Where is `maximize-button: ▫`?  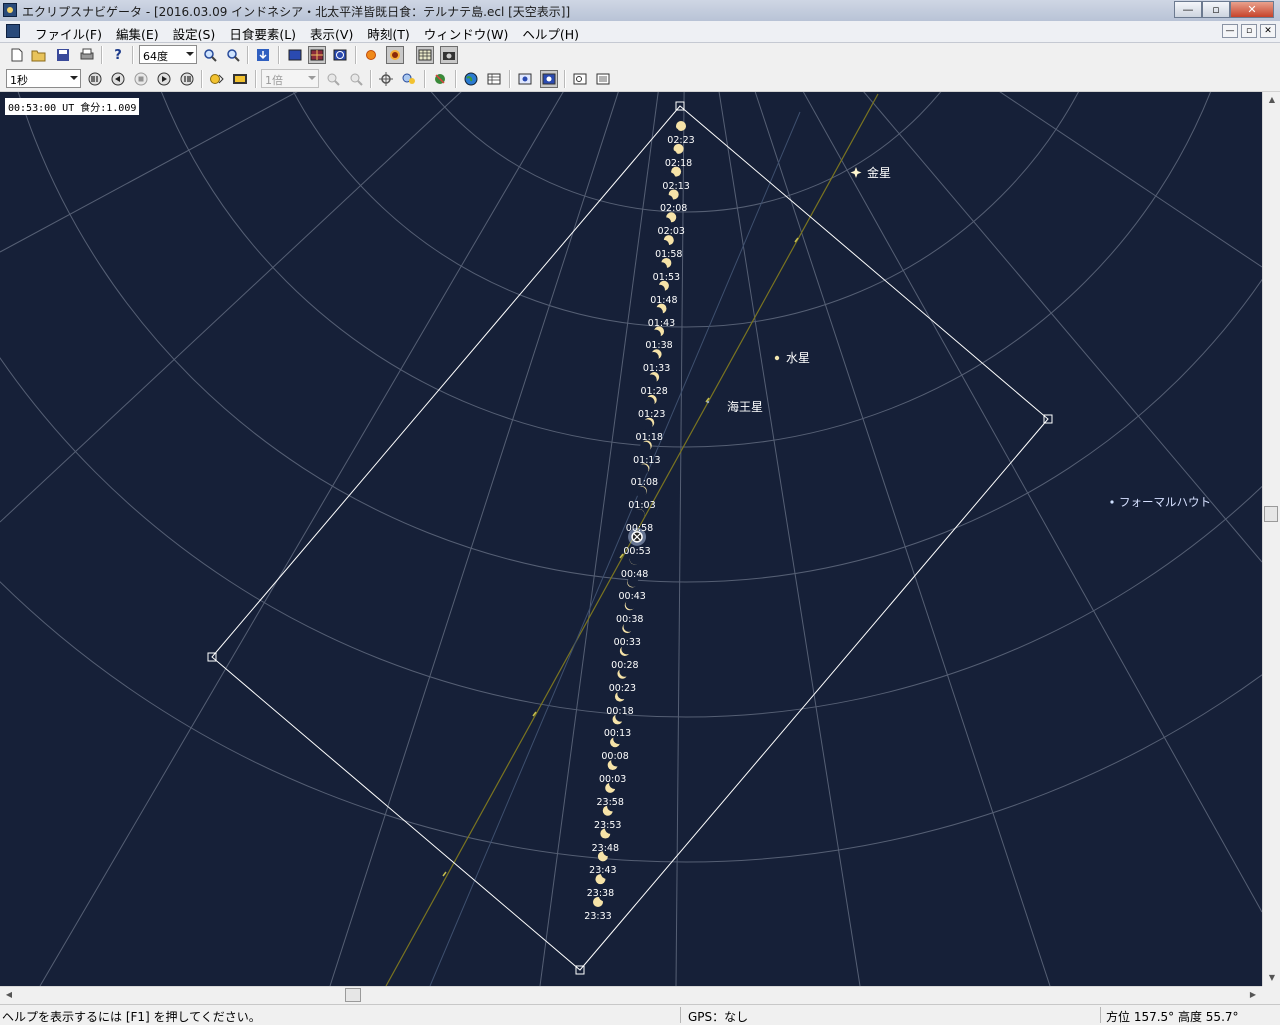 maximize-button: ▫ is located at coordinates (1216, 9).